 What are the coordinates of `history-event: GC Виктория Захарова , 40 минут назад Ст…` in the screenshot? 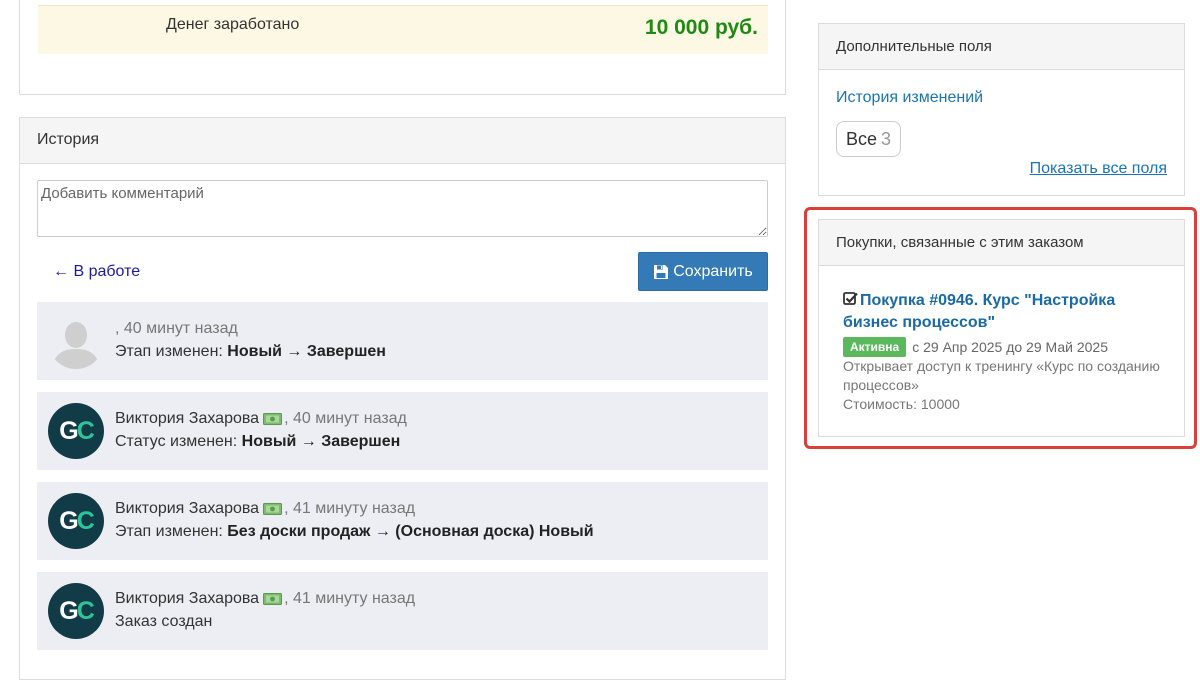 It's located at (402, 431).